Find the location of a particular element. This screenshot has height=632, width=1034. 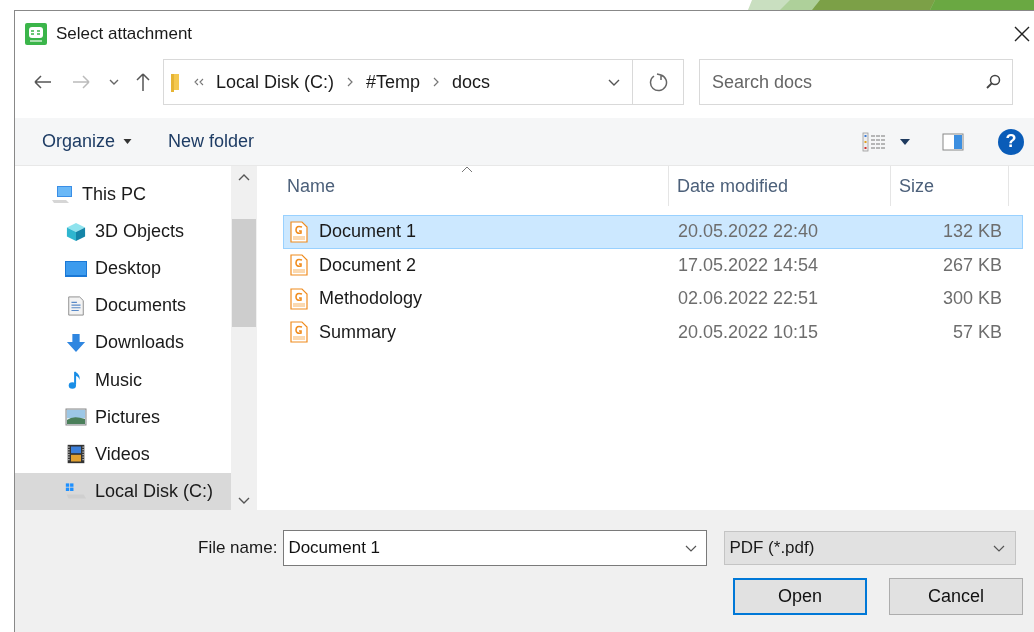

tree-item-label: Music is located at coordinates (118, 380).